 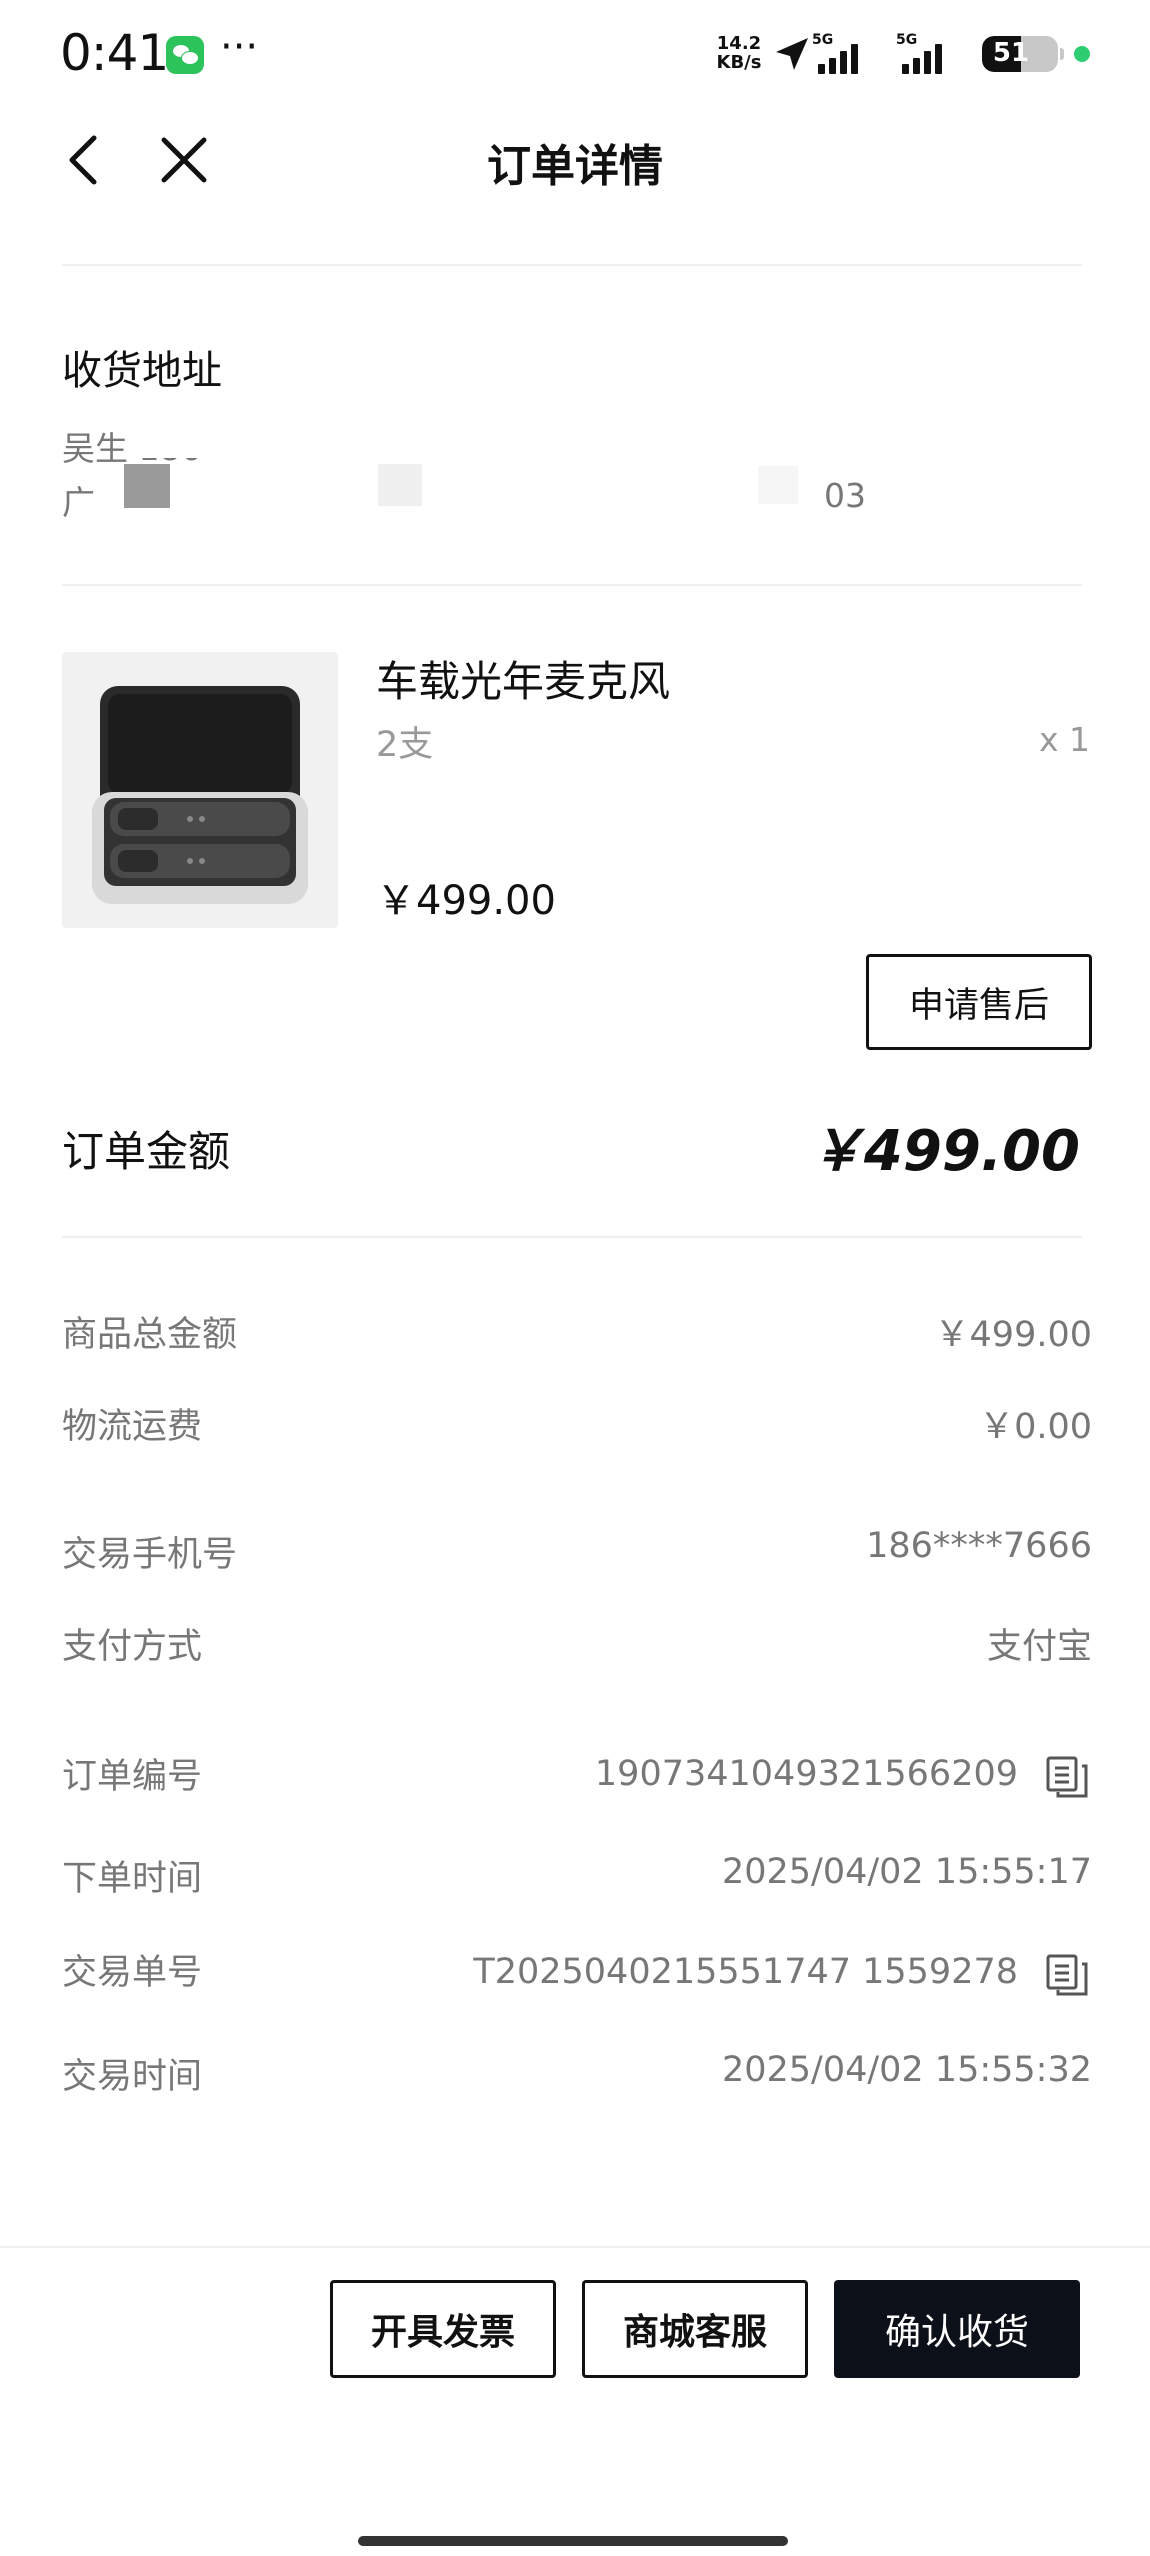 I want to click on transaction-time-label: 交易时间, so click(x=132, y=2077).